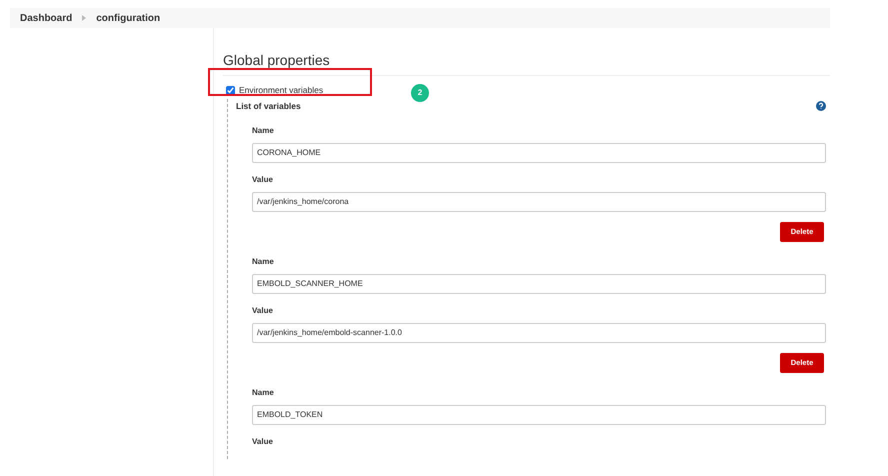 The image size is (888, 476). Describe the element at coordinates (281, 90) in the screenshot. I see `checkbox-label: Environment variables` at that location.